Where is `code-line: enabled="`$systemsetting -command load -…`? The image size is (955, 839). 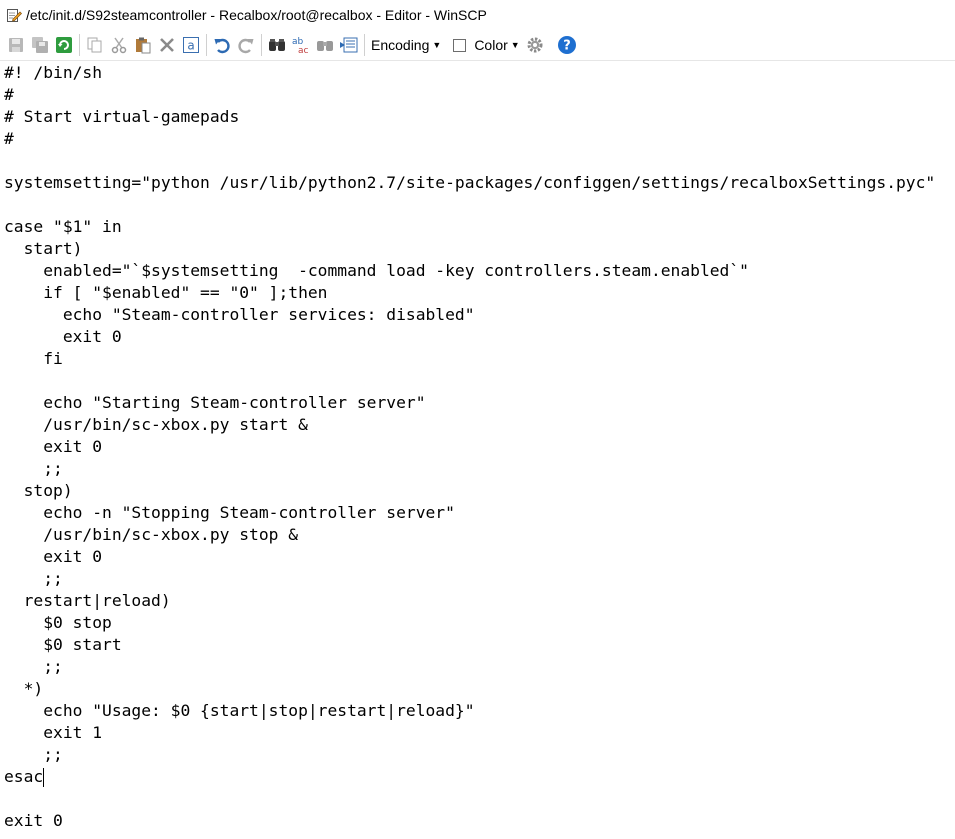 code-line: enabled="`$systemsetting -command load -… is located at coordinates (376, 270).